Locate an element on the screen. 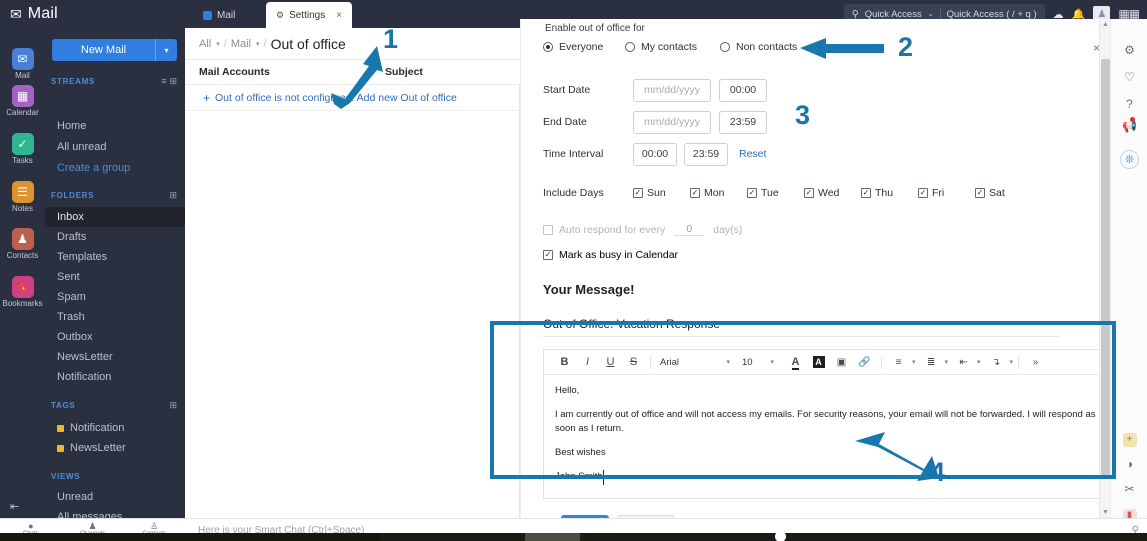  font-family-select: Arial ▾ is located at coordinates (695, 362).